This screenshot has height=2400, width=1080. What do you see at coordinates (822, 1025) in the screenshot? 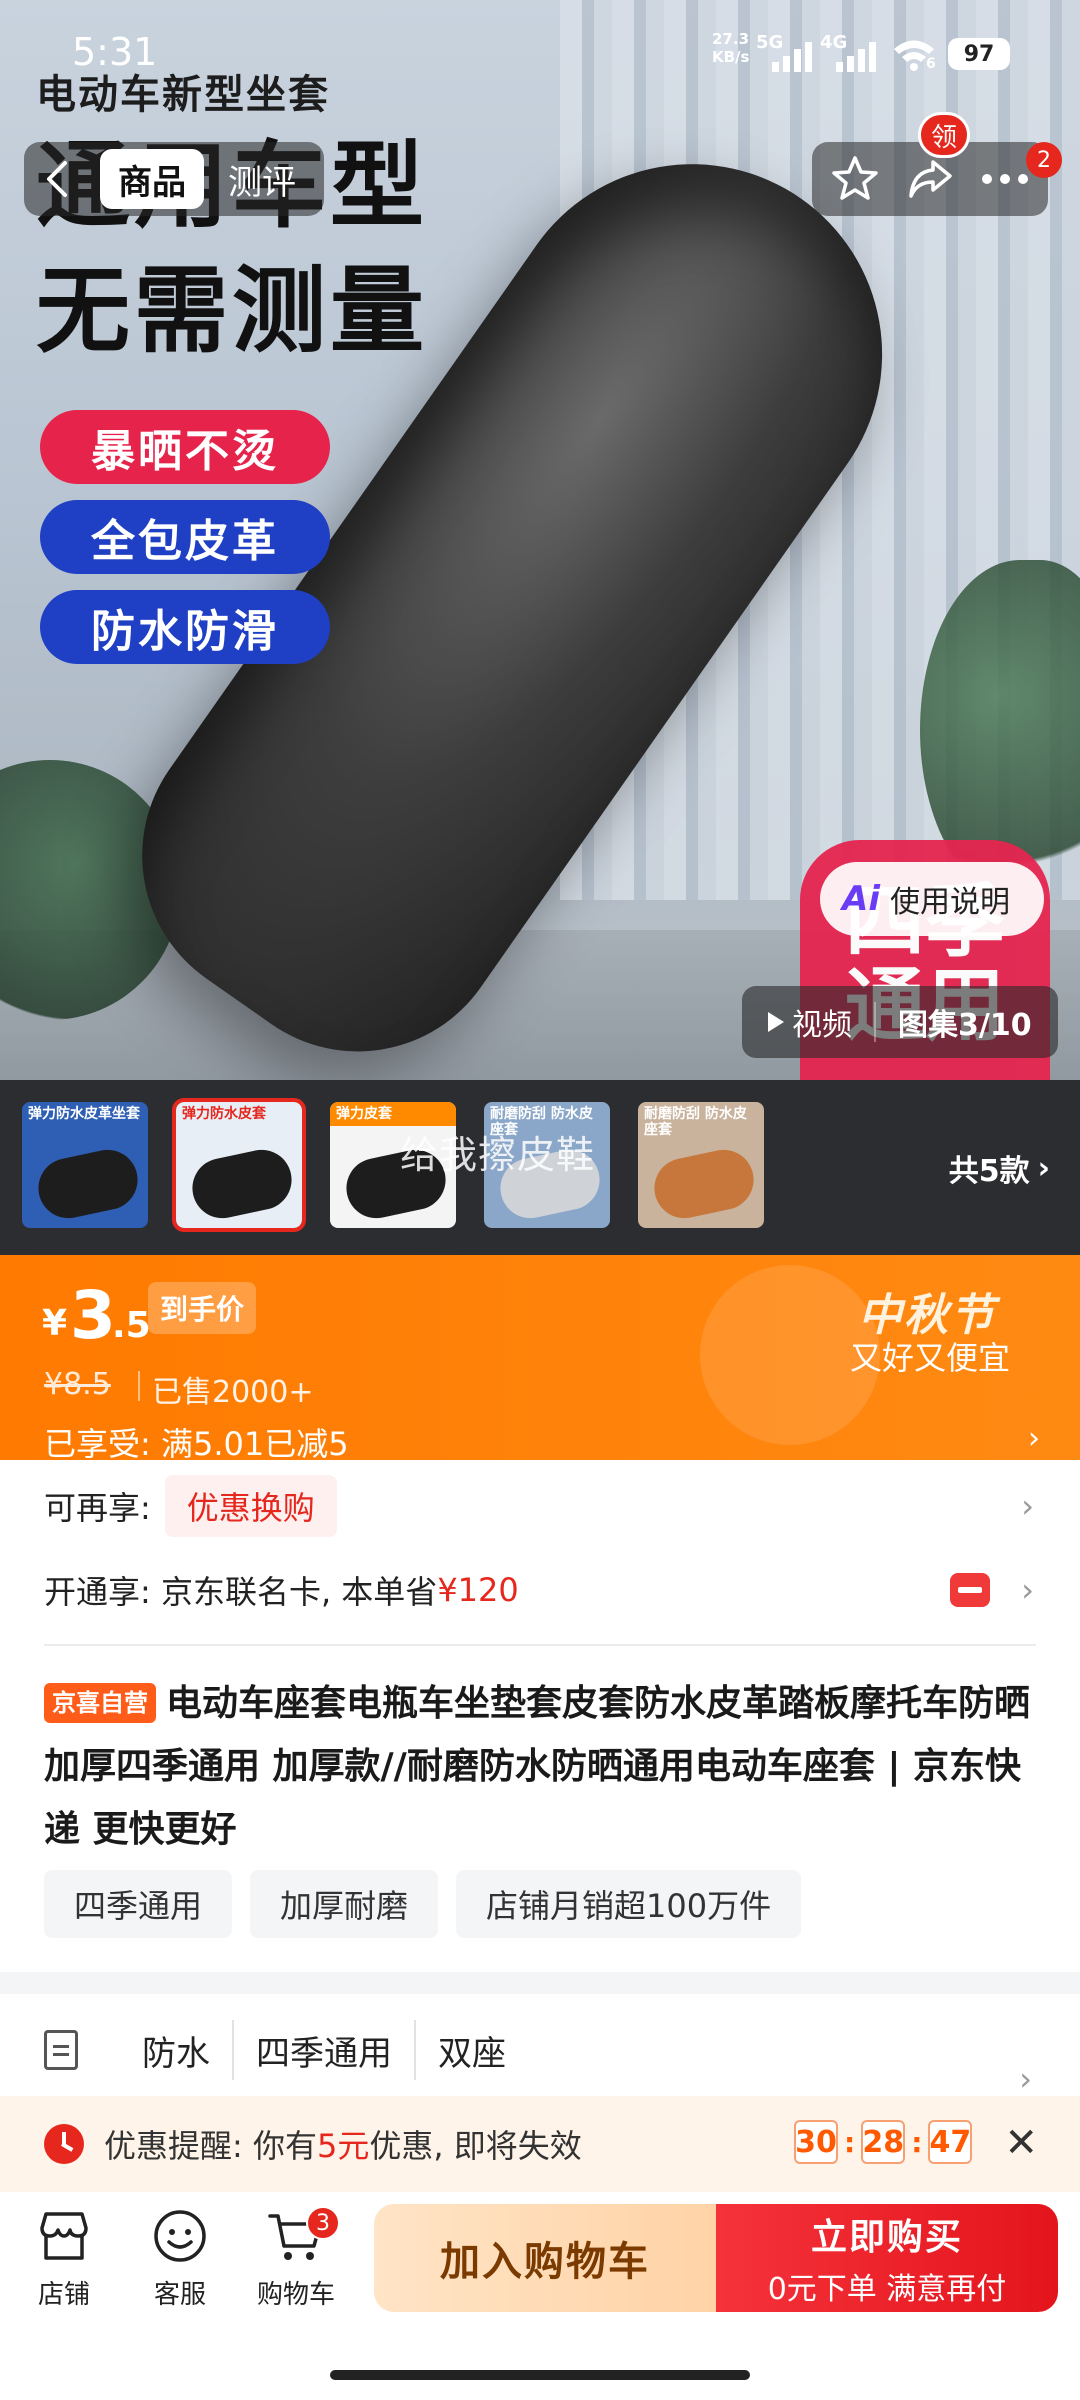
I see `video-label: 视频` at bounding box center [822, 1025].